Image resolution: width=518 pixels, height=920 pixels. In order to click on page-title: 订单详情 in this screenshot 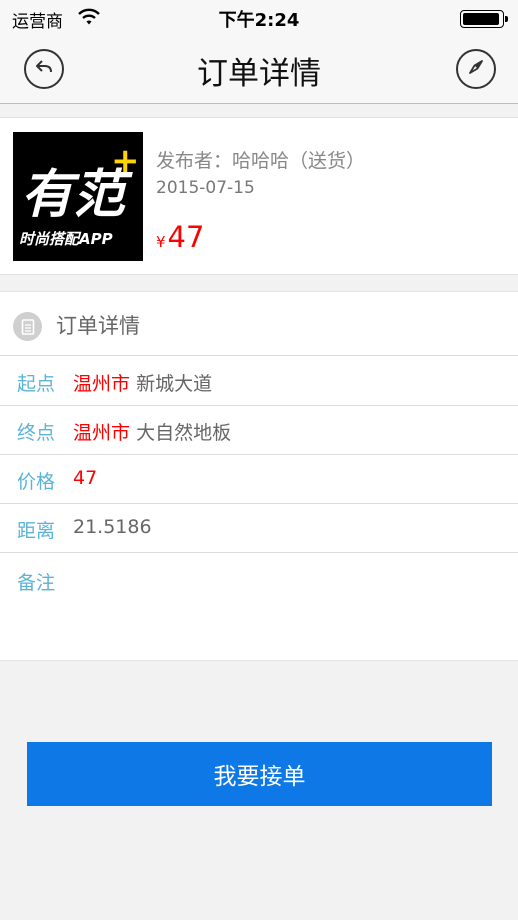, I will do `click(259, 74)`.